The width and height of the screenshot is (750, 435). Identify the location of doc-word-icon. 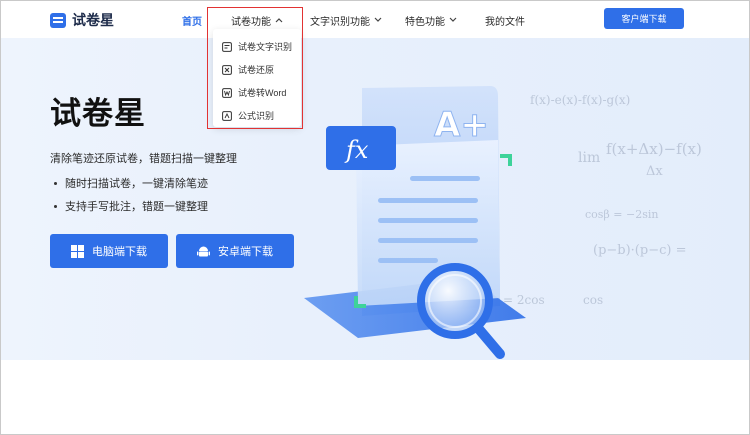
(227, 92).